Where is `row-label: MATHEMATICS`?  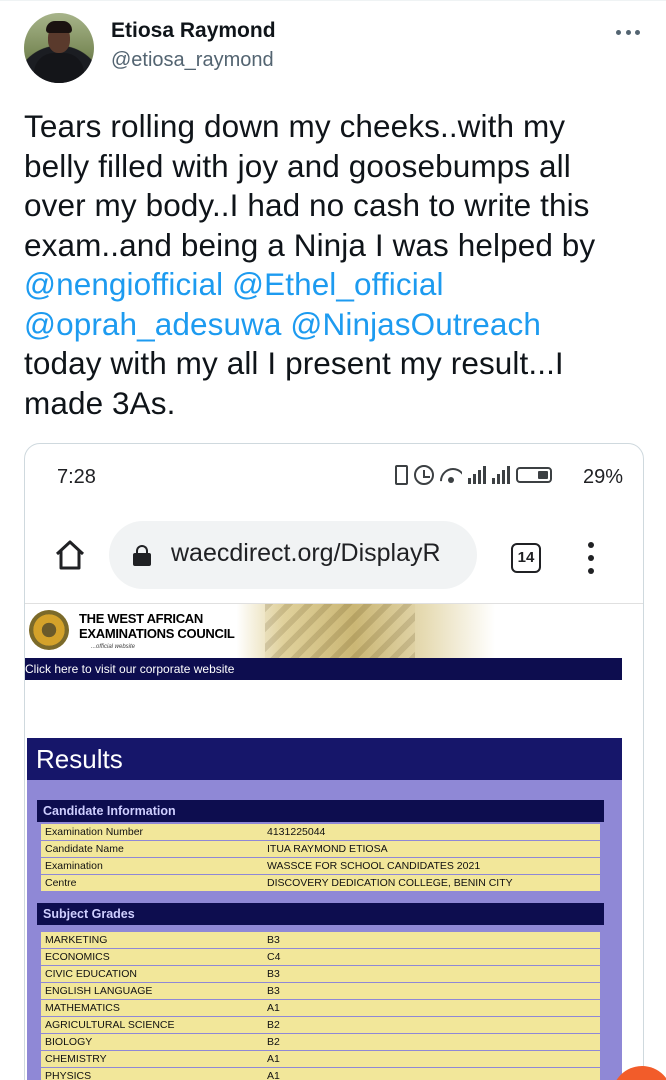 row-label: MATHEMATICS is located at coordinates (82, 1008).